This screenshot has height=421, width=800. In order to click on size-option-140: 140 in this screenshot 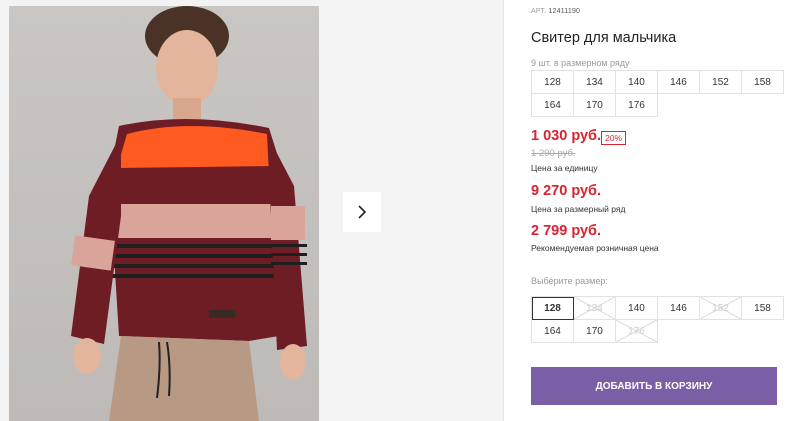, I will do `click(637, 308)`.